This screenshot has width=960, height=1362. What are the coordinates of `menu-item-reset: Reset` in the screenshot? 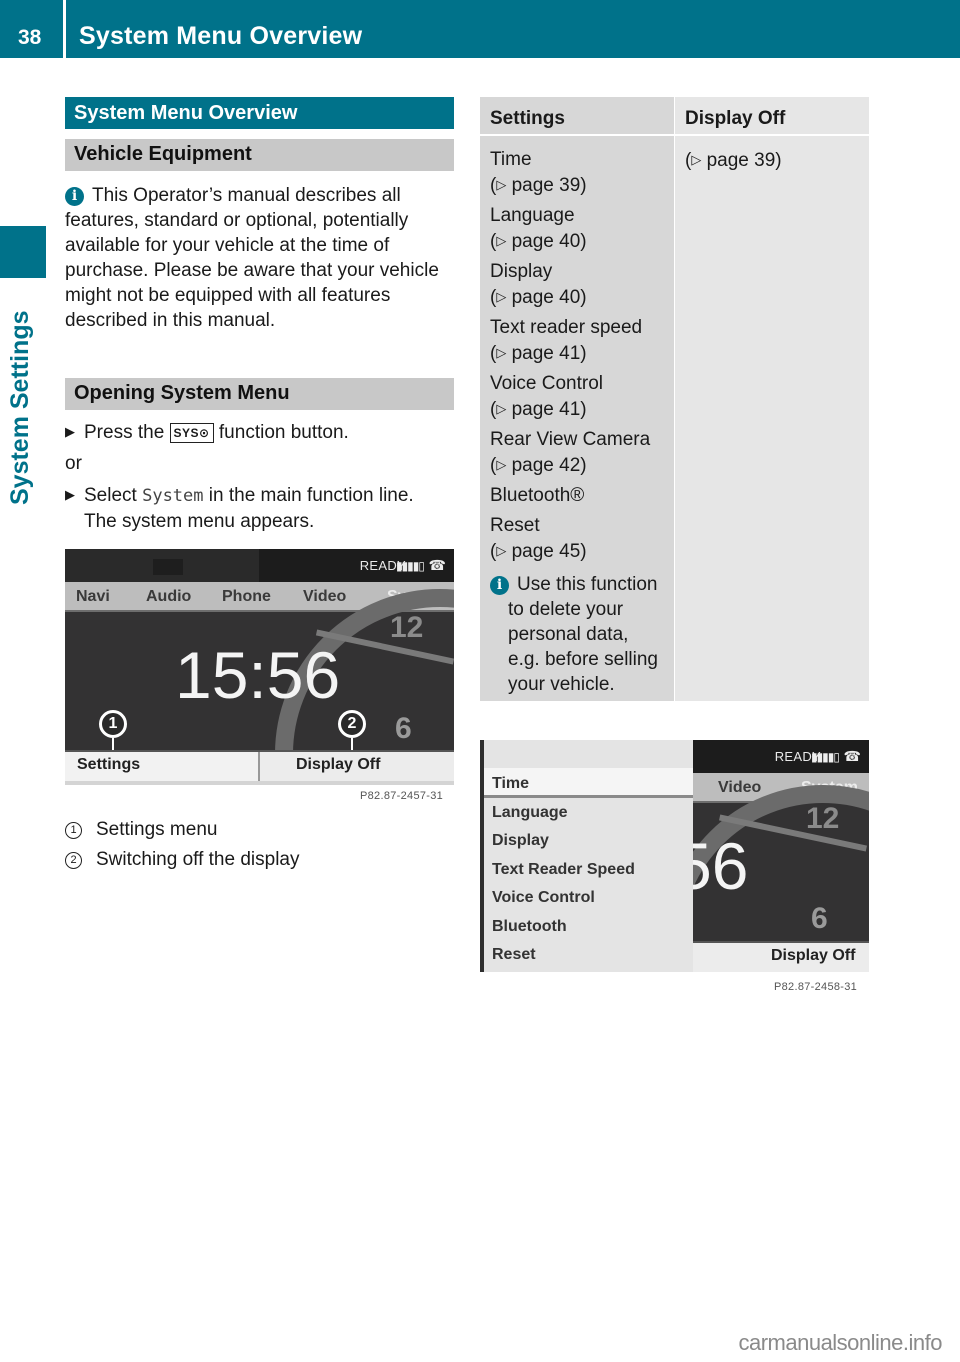 It's located at (514, 955).